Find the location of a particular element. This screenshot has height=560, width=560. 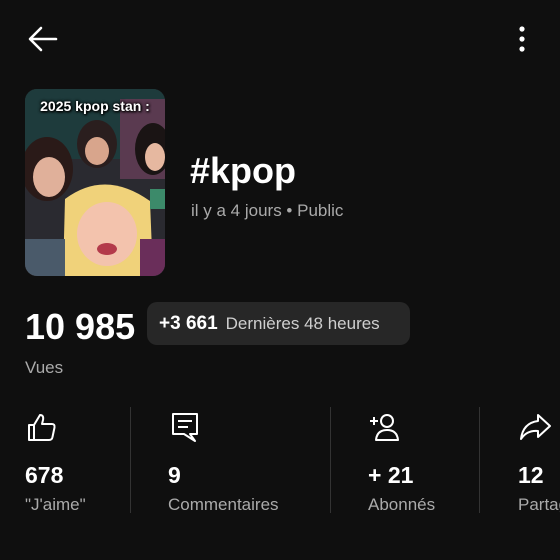

stat-likes-value: 678 is located at coordinates (44, 475).